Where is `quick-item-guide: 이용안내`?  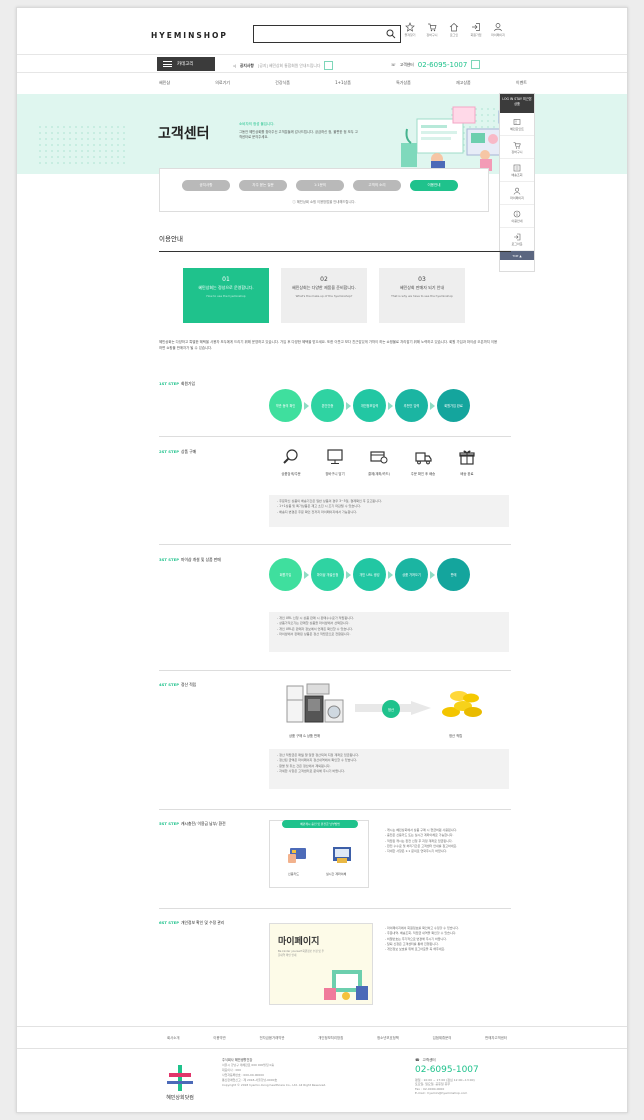 quick-item-guide: 이용안내 is located at coordinates (517, 216).